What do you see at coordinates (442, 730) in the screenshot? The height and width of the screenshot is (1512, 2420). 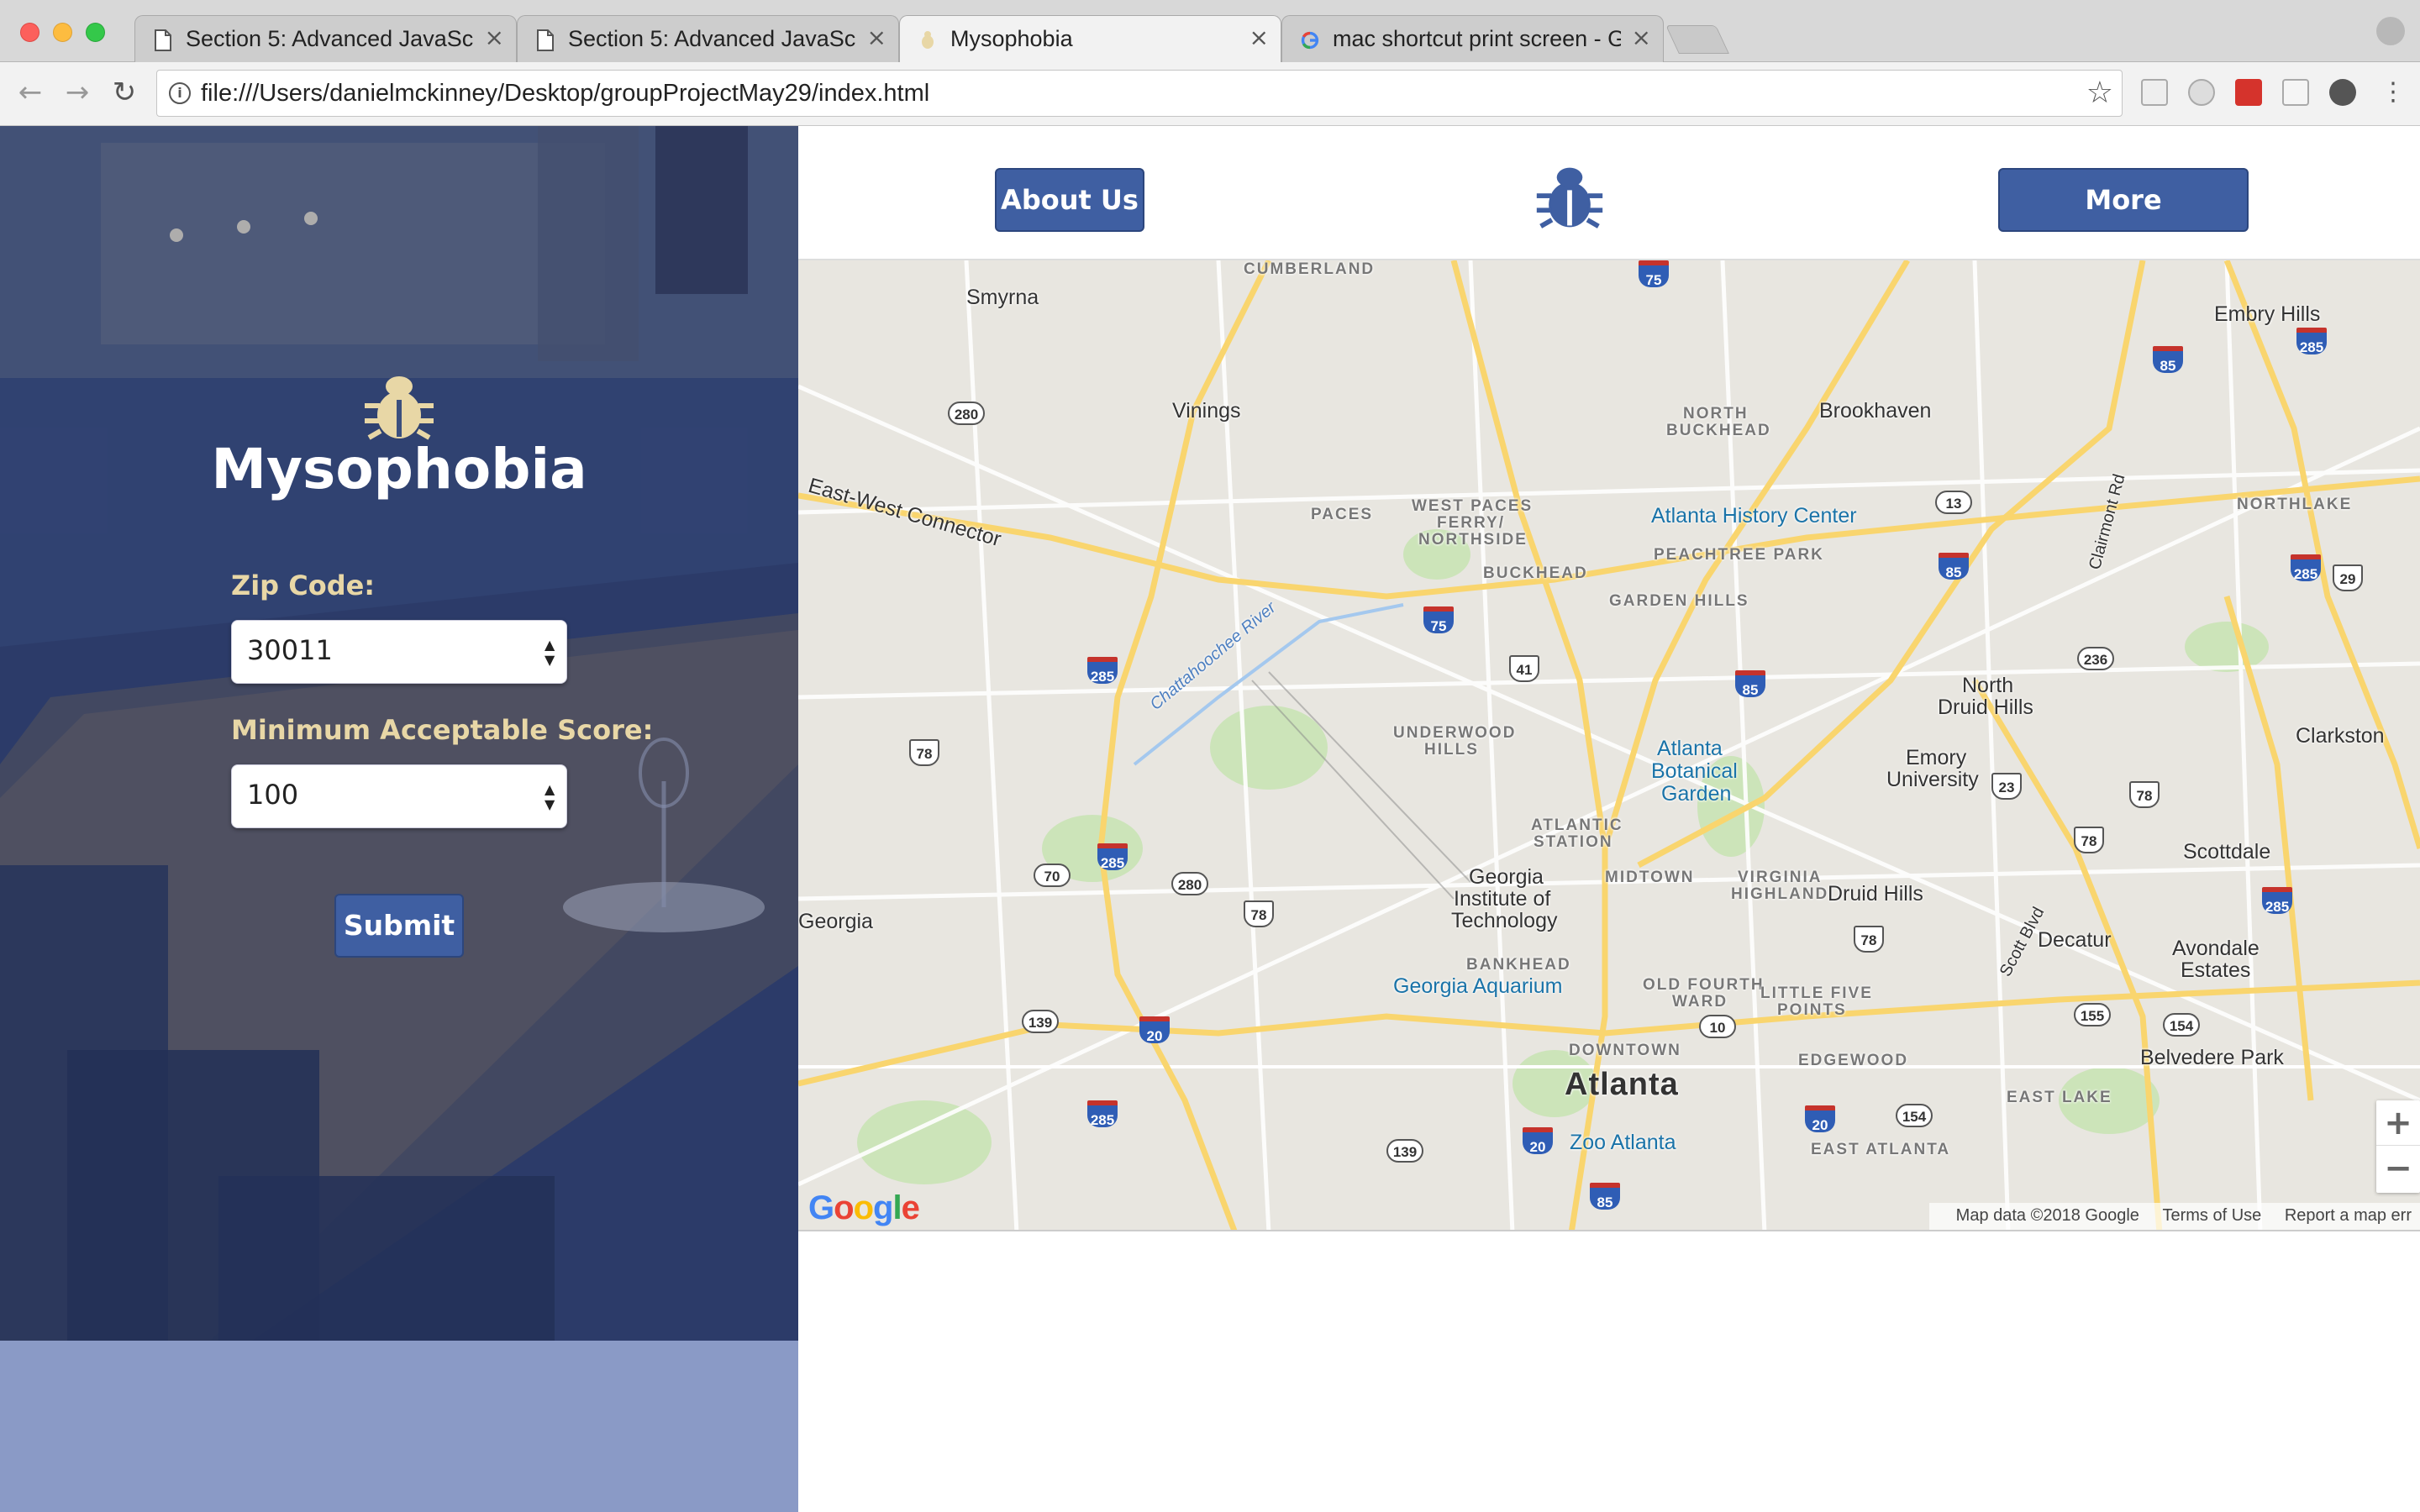 I see `minimum-score-label: Minimum Acceptable Score:` at bounding box center [442, 730].